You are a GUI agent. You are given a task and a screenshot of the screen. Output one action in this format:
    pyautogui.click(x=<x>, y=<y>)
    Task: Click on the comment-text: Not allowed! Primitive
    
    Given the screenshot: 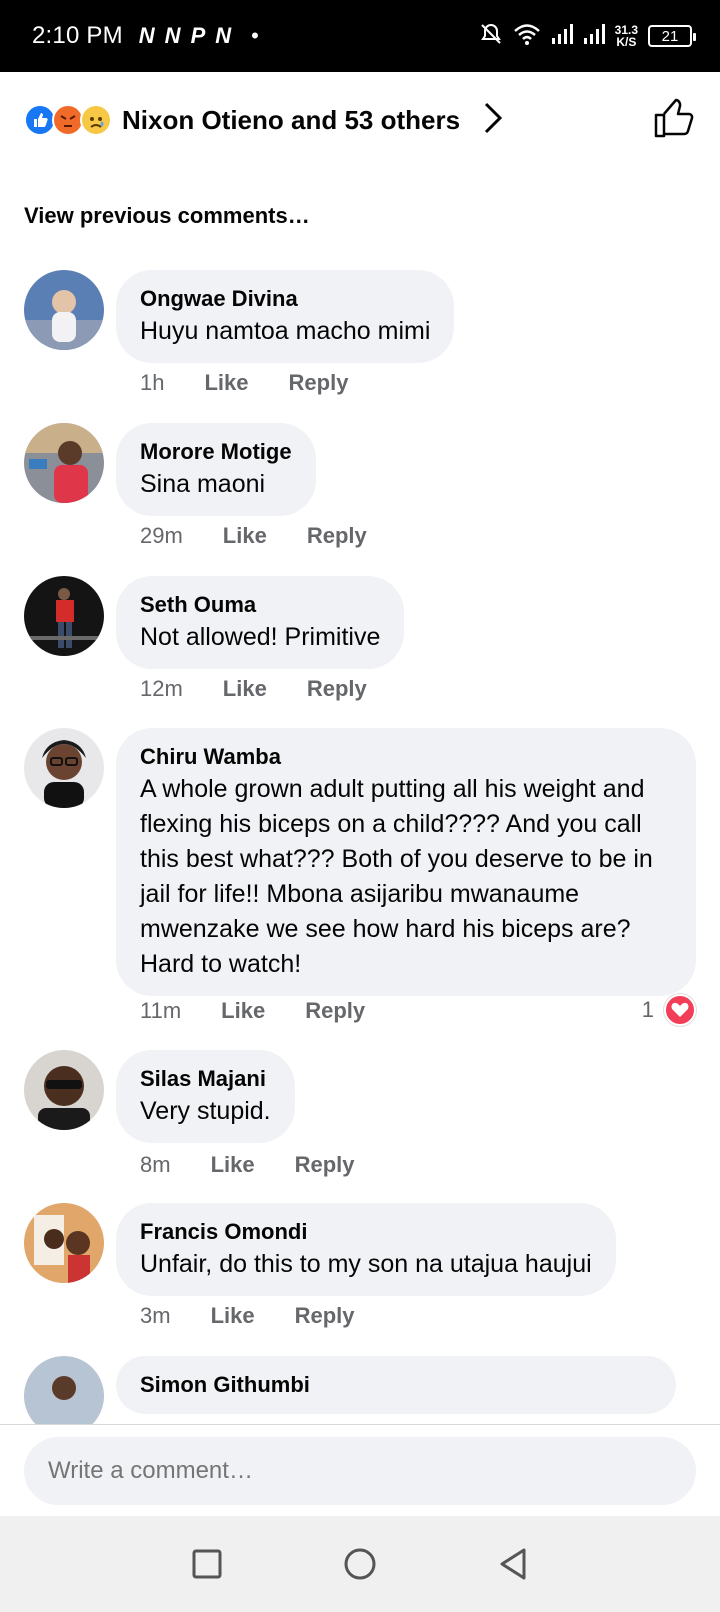 What is the action you would take?
    pyautogui.click(x=260, y=637)
    